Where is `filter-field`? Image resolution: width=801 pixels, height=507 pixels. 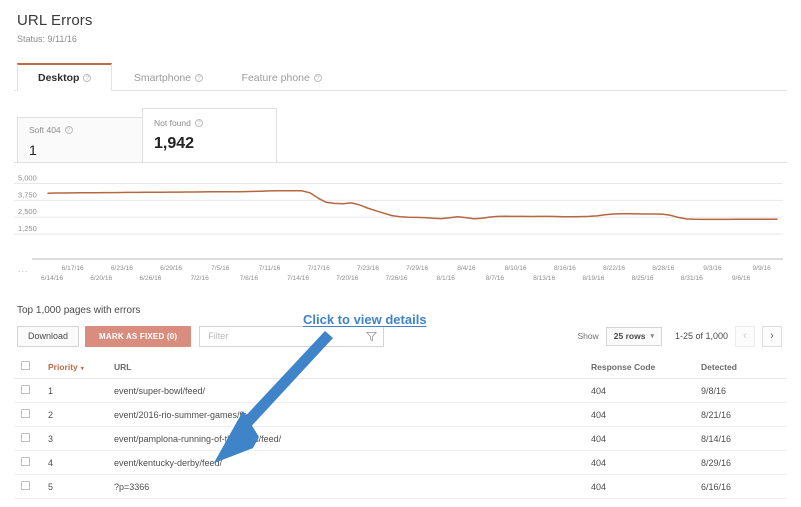 filter-field is located at coordinates (292, 336).